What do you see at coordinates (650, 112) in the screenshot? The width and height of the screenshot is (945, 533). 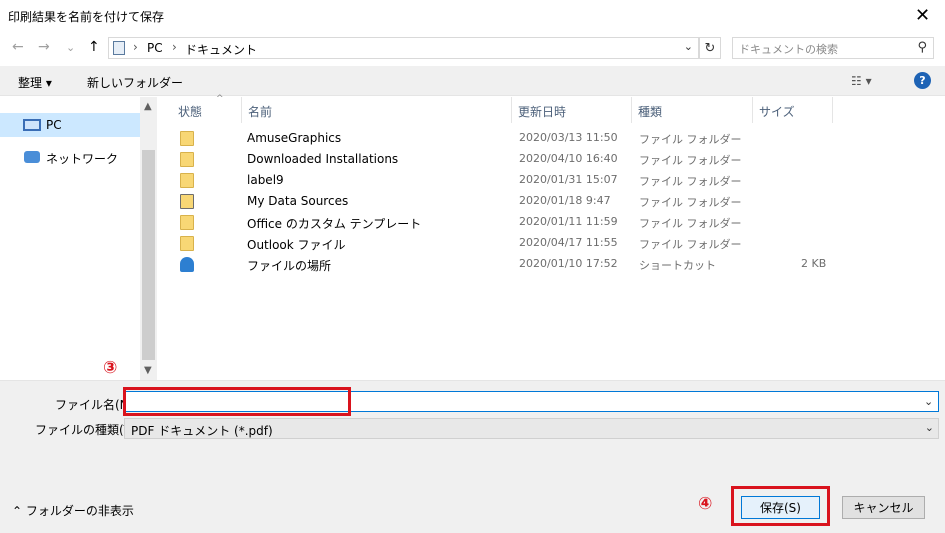 I see `column-header-label: 種類` at bounding box center [650, 112].